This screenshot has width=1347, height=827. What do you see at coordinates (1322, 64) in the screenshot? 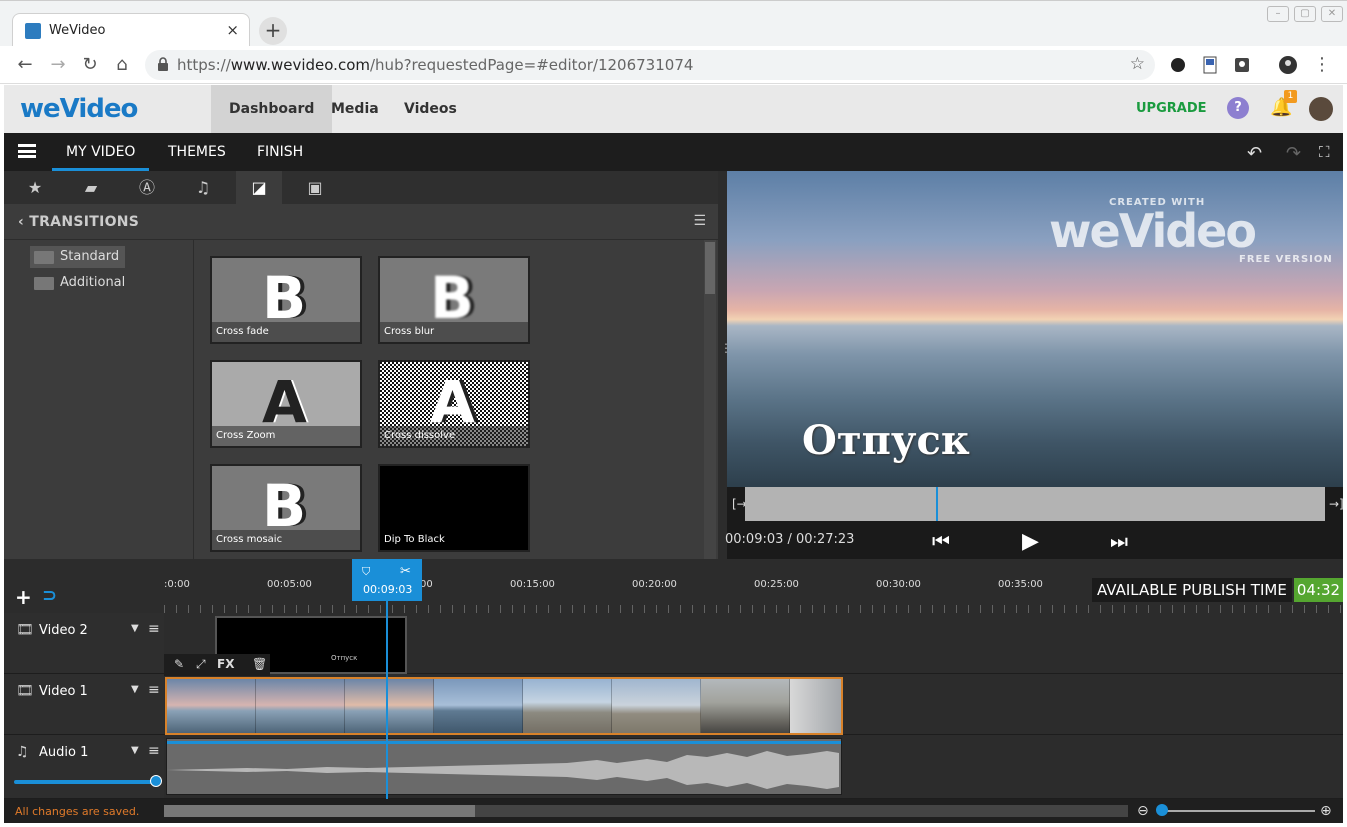
I see `browser-menu-icon: ⋮` at bounding box center [1322, 64].